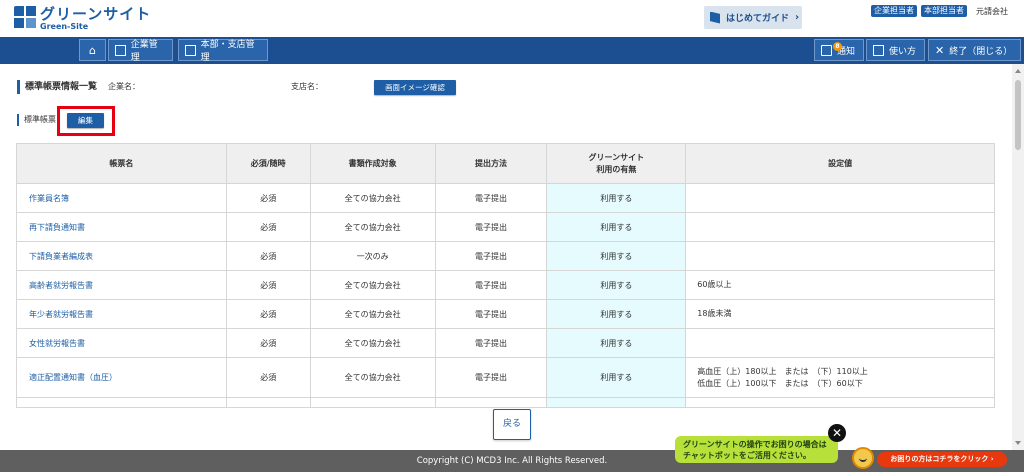 This screenshot has height=472, width=1024. What do you see at coordinates (940, 50) in the screenshot?
I see `close-icon: ✕` at bounding box center [940, 50].